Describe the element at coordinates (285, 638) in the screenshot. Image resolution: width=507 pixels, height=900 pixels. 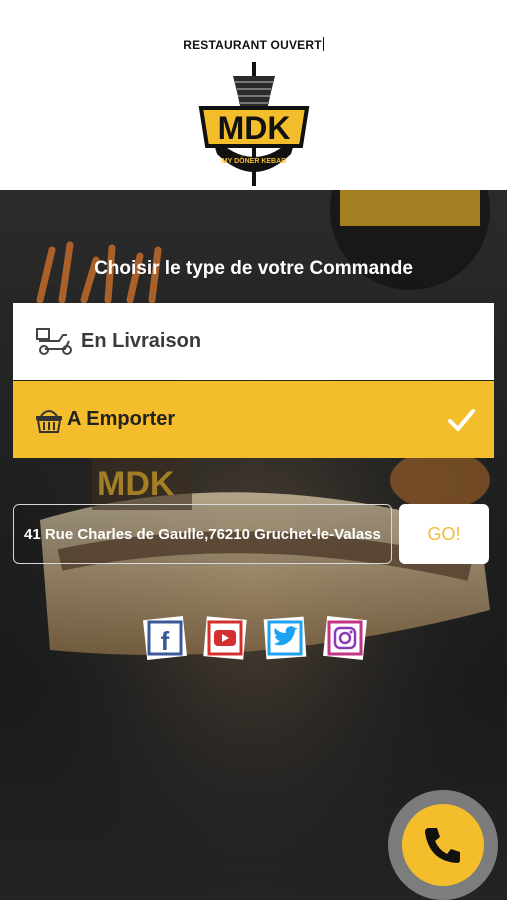
I see `twitter-icon` at that location.